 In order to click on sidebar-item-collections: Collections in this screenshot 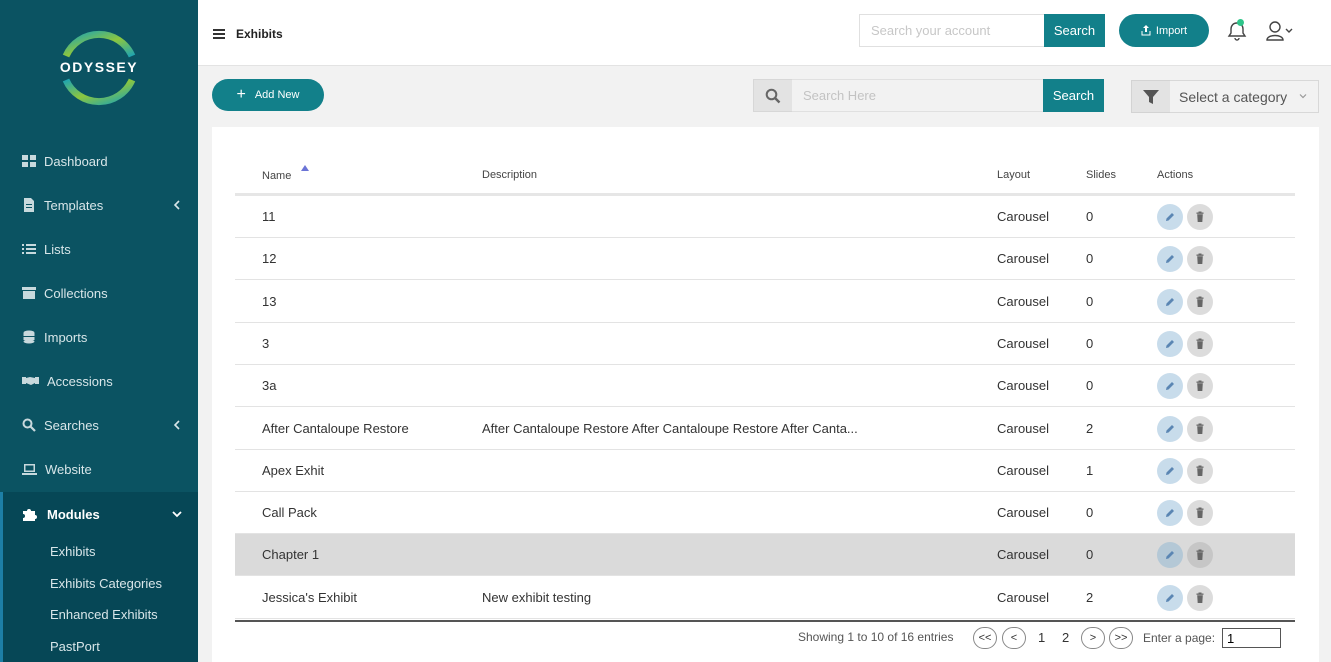, I will do `click(99, 293)`.